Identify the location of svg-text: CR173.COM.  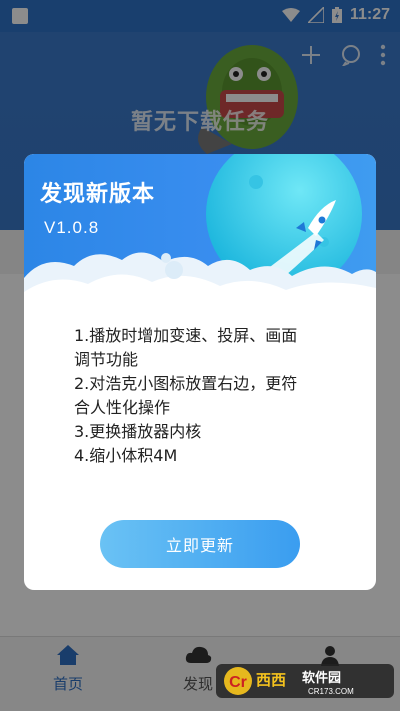
(331, 691).